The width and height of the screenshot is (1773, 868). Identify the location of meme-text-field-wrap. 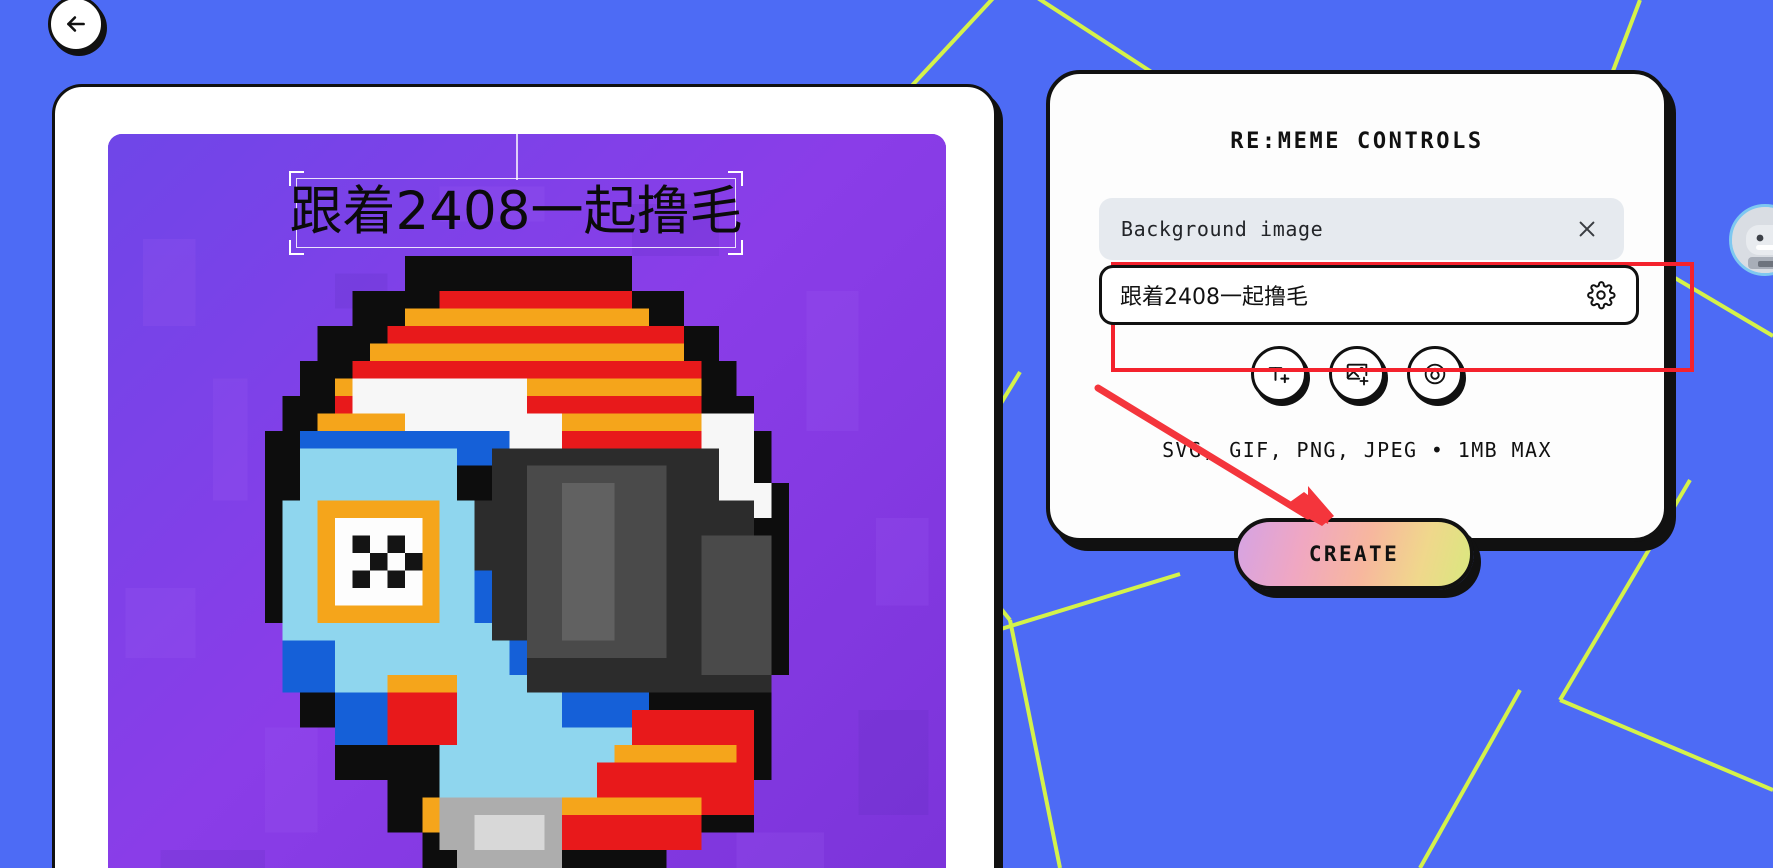
(1369, 295).